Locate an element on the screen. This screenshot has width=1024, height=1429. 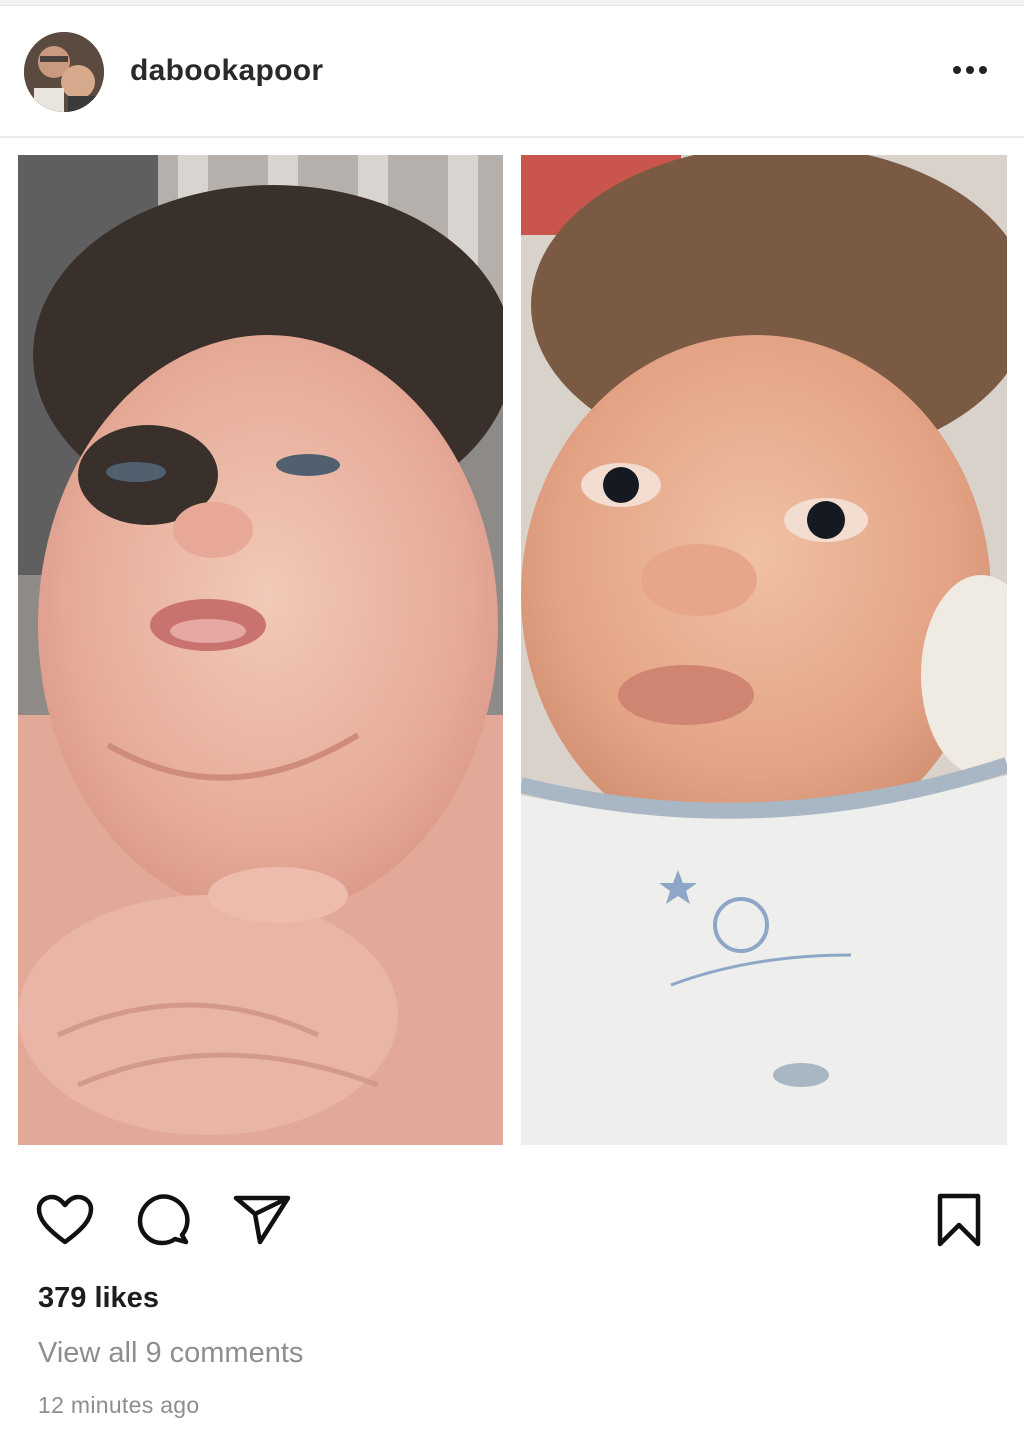
comment-bubble-icon is located at coordinates (163, 1220).